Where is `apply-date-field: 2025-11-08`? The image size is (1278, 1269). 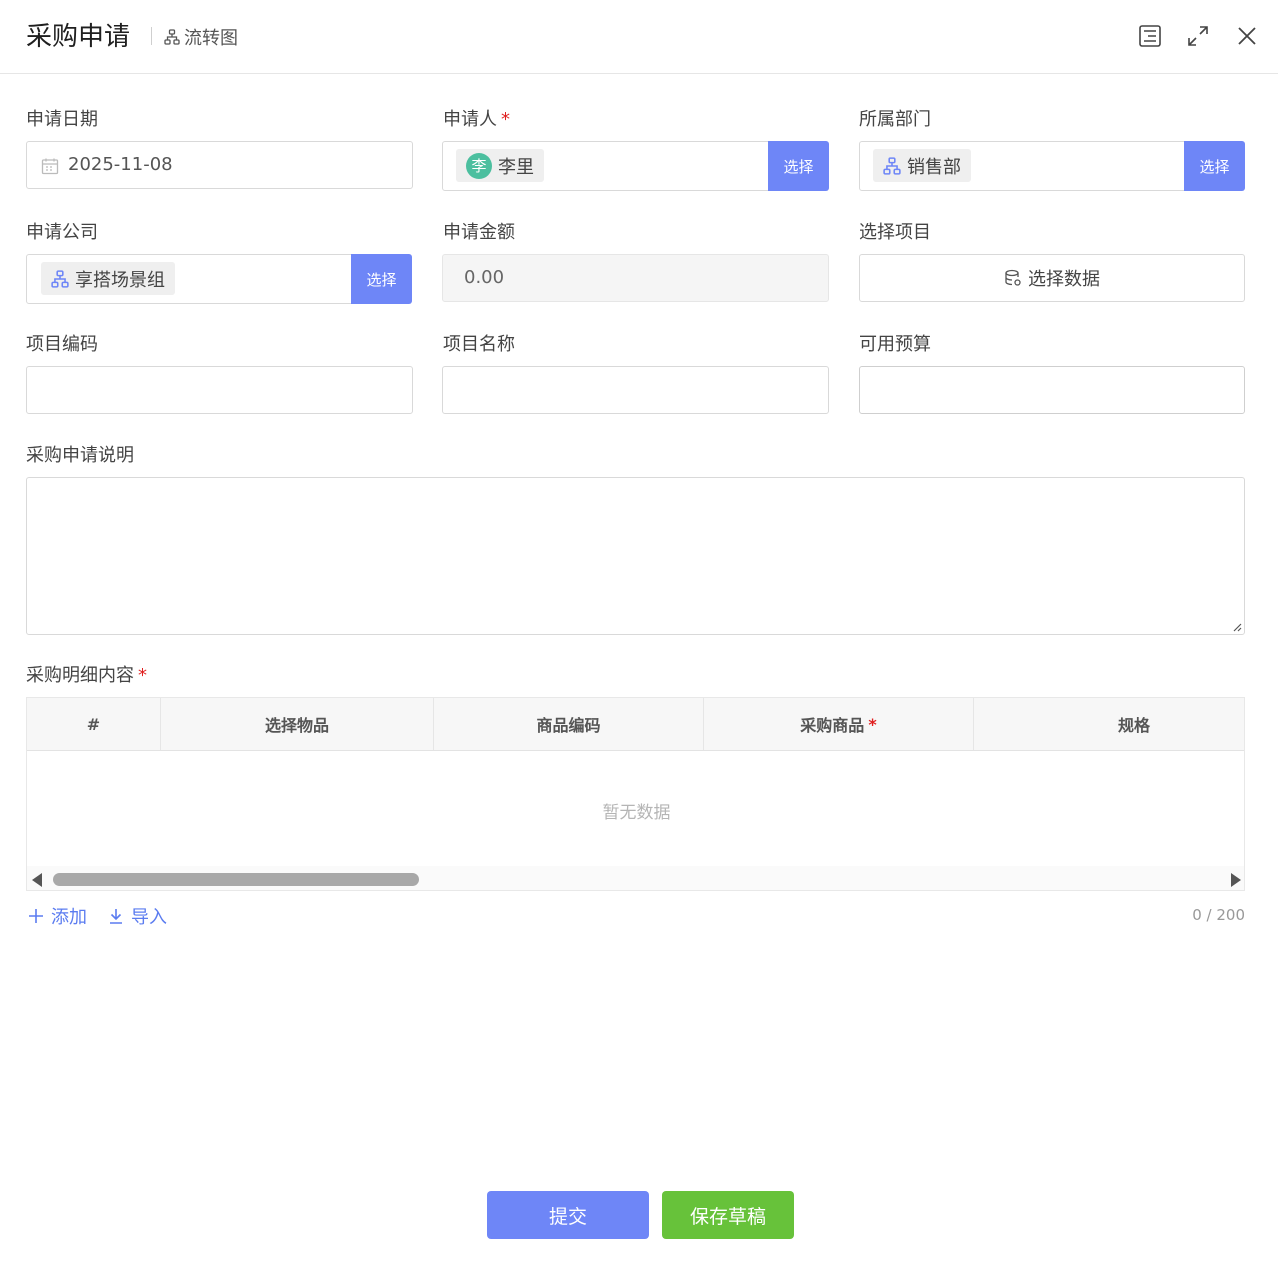
apply-date-field: 2025-11-08 is located at coordinates (219, 165).